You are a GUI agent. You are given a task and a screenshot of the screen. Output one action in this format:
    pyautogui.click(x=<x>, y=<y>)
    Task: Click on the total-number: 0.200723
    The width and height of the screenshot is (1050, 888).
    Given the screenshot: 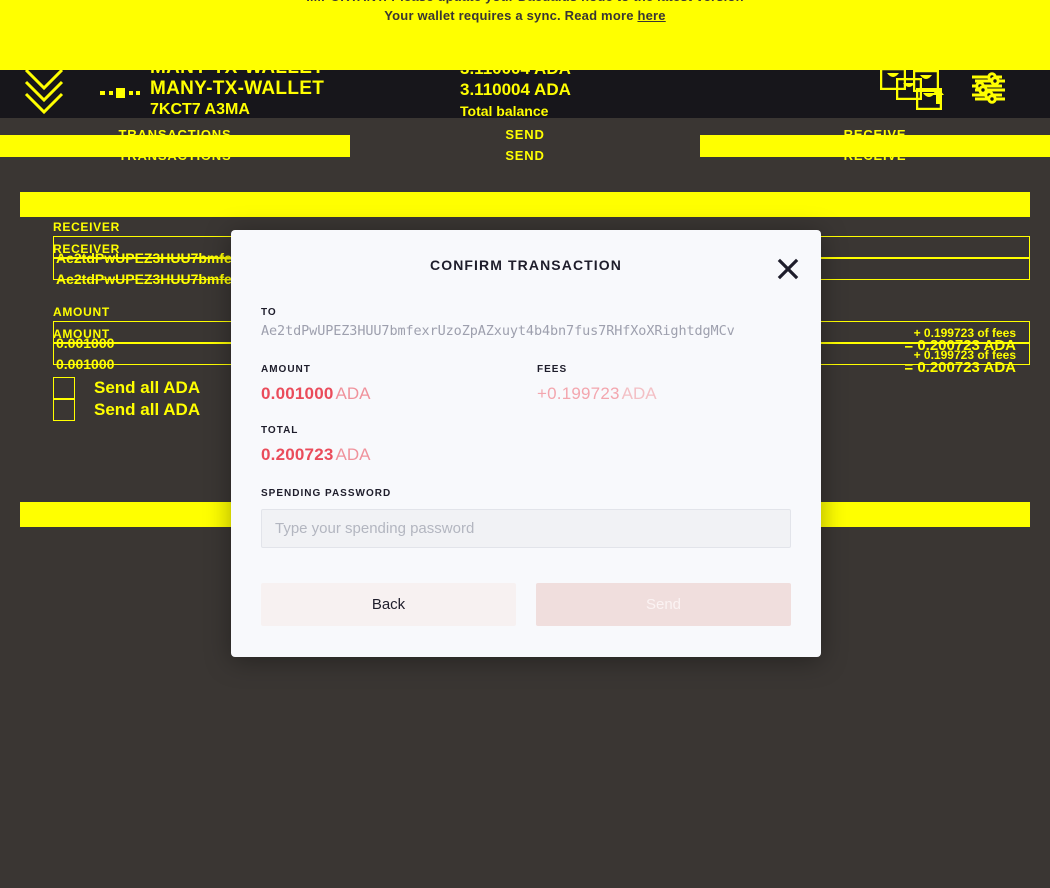 What is the action you would take?
    pyautogui.click(x=297, y=454)
    